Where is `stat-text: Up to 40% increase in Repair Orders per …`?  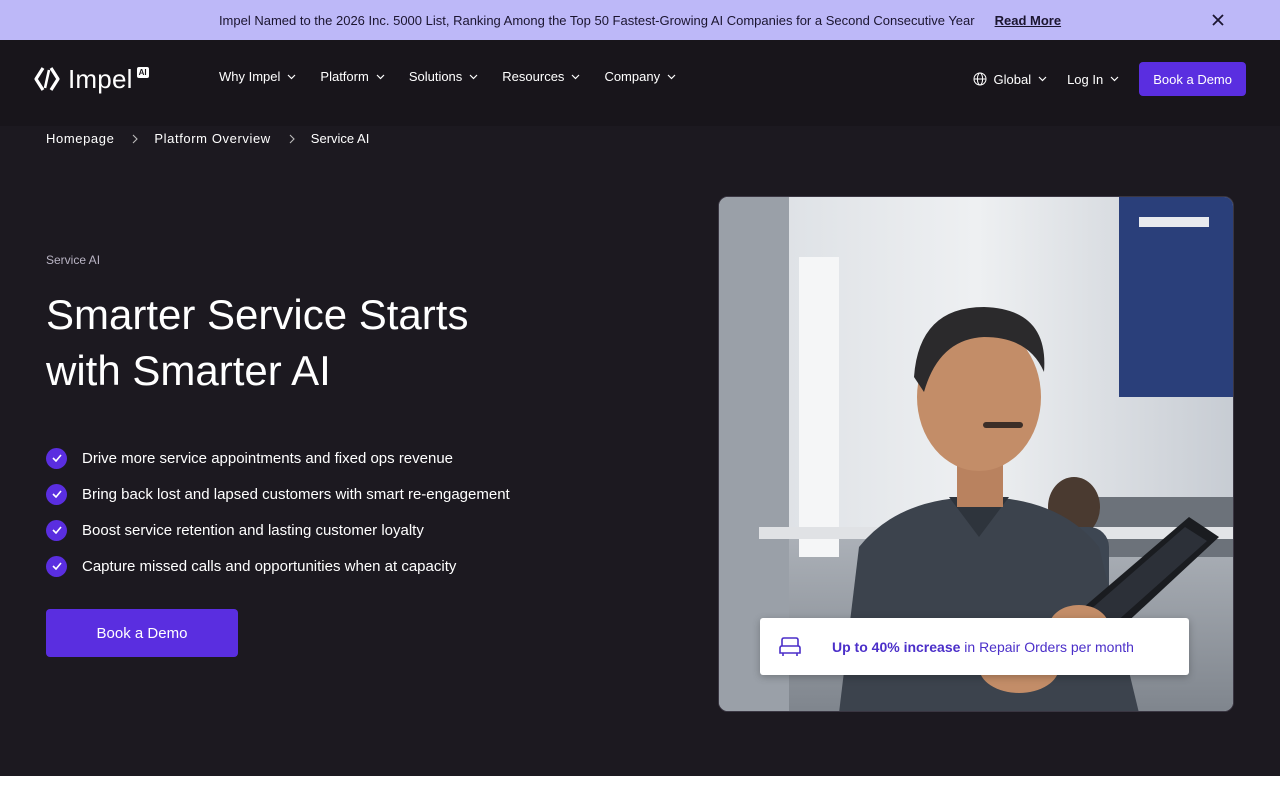
stat-text: Up to 40% increase in Repair Orders per … is located at coordinates (983, 647).